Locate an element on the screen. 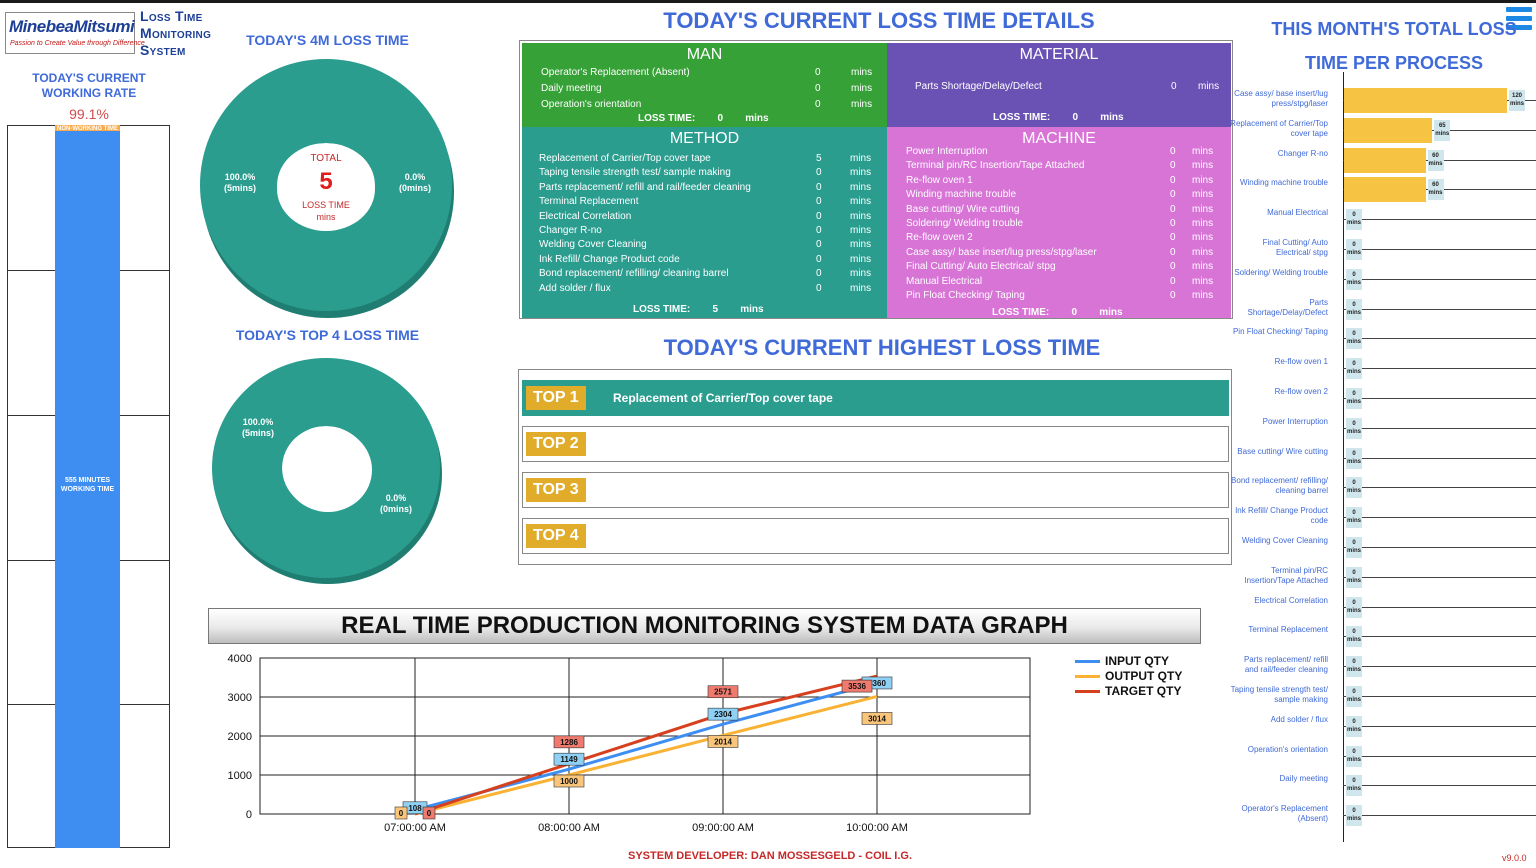 The height and width of the screenshot is (868, 1536). production-chart-legend: INPUT QTY OUTPUT QTY TARGET QTY is located at coordinates (1140, 679).